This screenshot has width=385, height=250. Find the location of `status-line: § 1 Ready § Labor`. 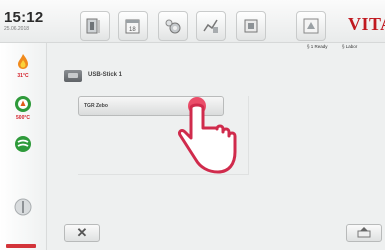

status-line: § 1 Ready § Labor is located at coordinates (192, 48).